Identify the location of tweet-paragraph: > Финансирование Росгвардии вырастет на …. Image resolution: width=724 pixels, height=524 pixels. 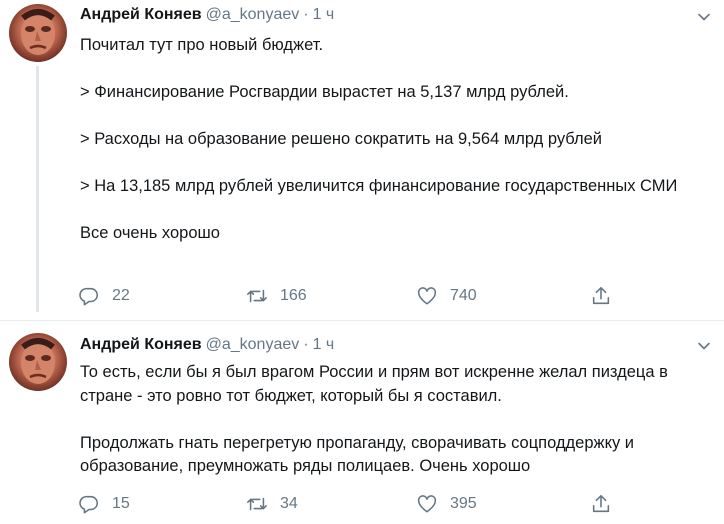
(324, 92).